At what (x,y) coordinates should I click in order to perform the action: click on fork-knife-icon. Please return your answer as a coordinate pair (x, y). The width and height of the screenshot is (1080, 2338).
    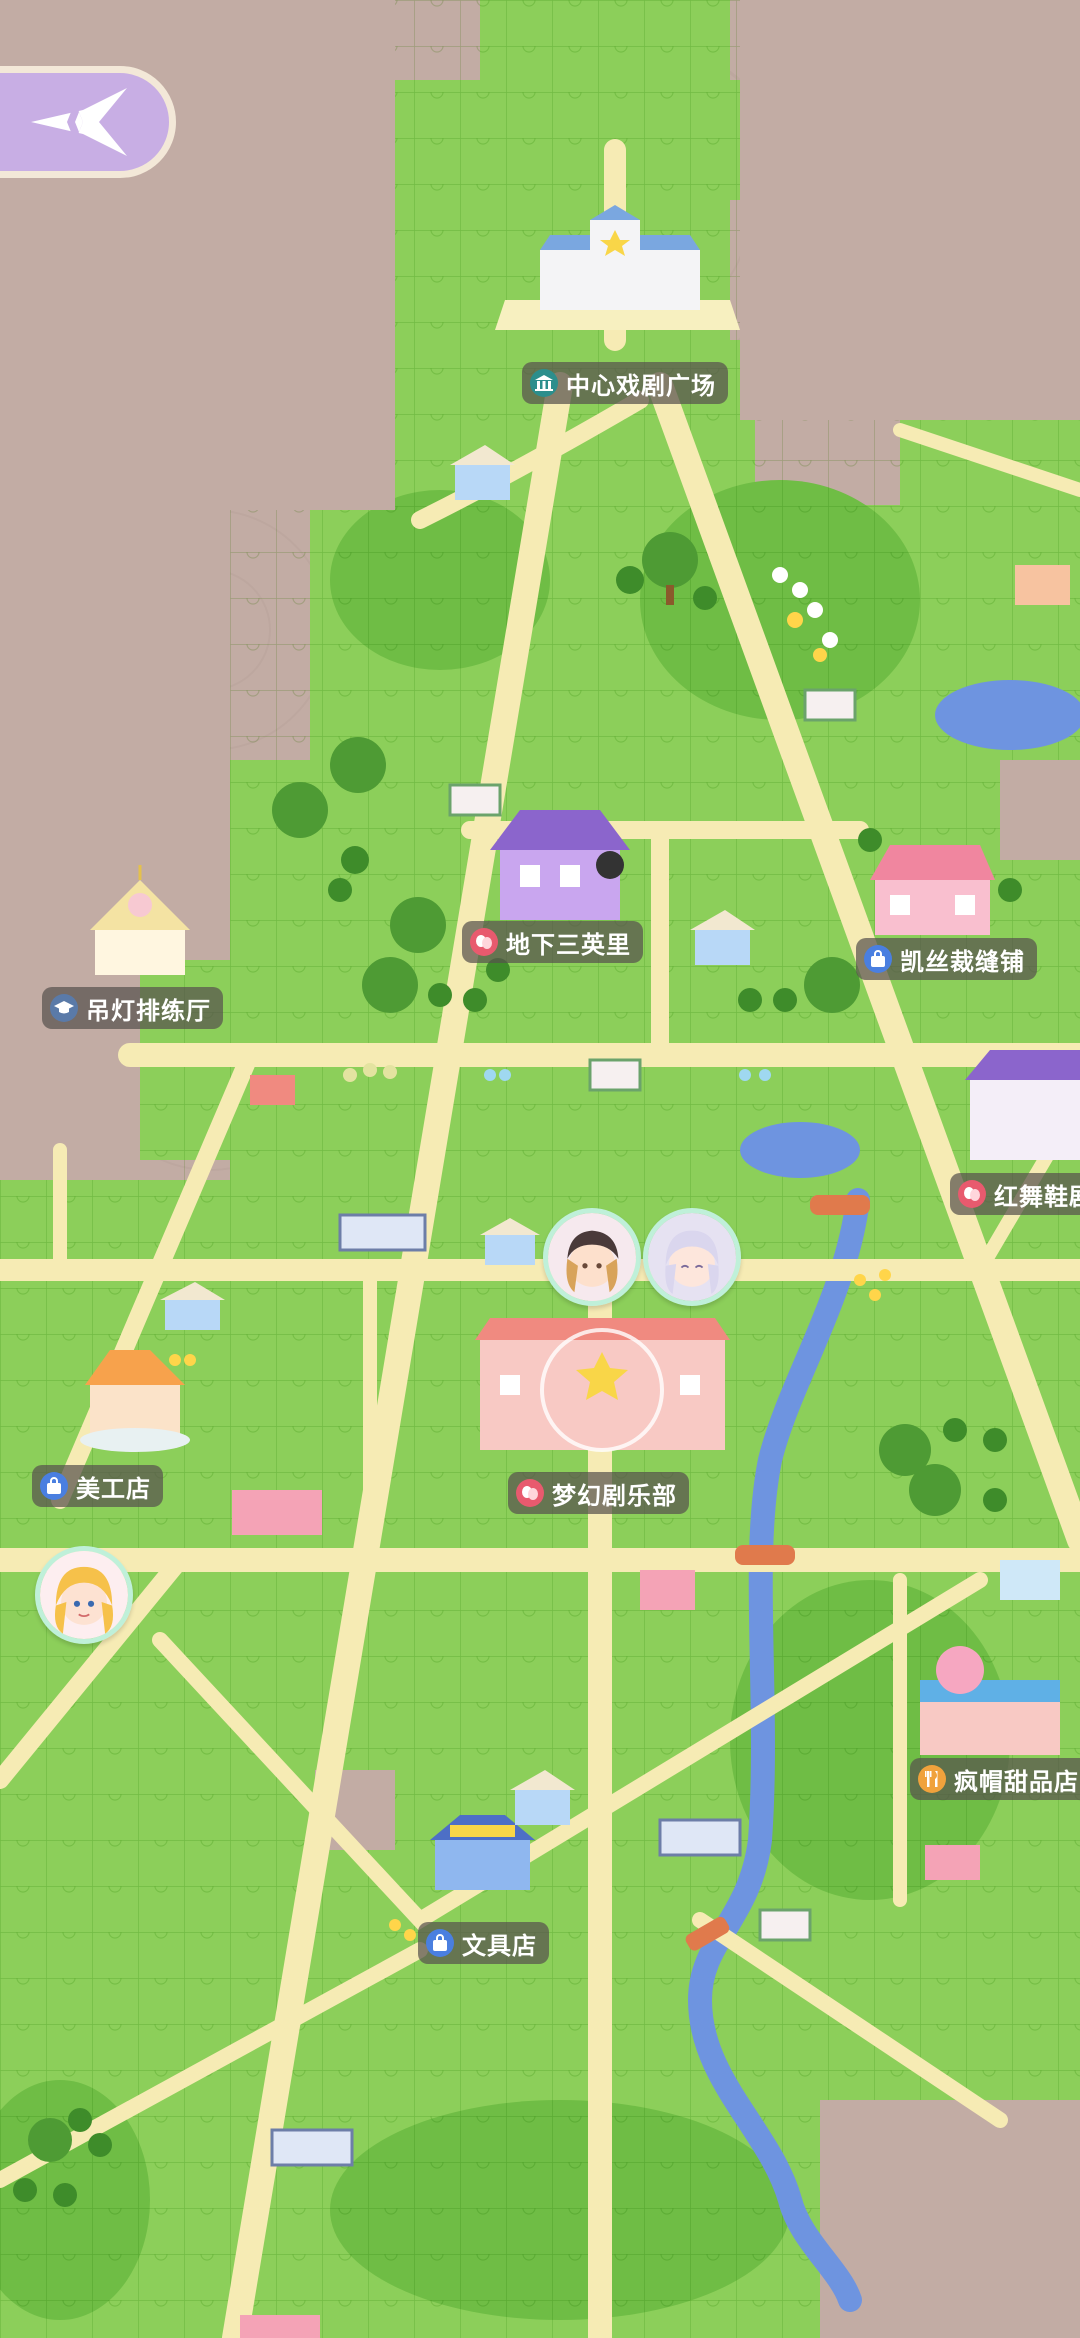
    Looking at the image, I should click on (932, 1779).